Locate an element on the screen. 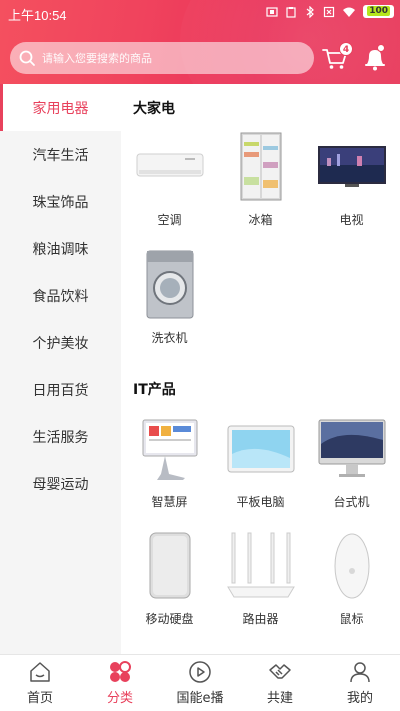 This screenshot has height=711, width=400. sidebar-item-food-drinks: 食品饮料 is located at coordinates (60, 295).